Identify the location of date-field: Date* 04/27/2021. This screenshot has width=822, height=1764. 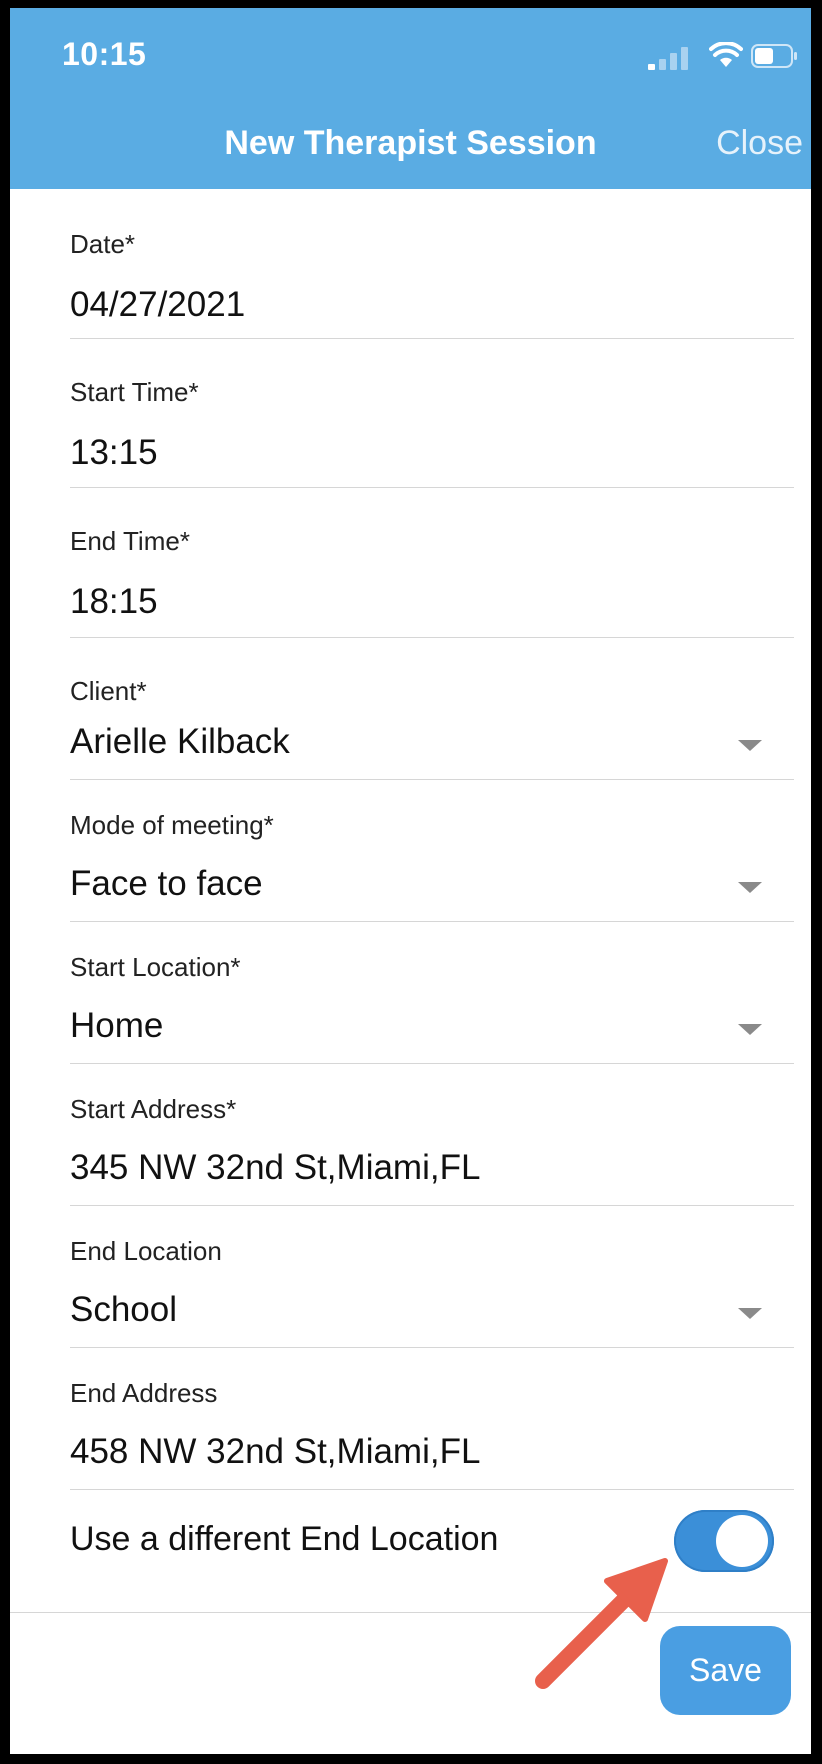
(432, 264).